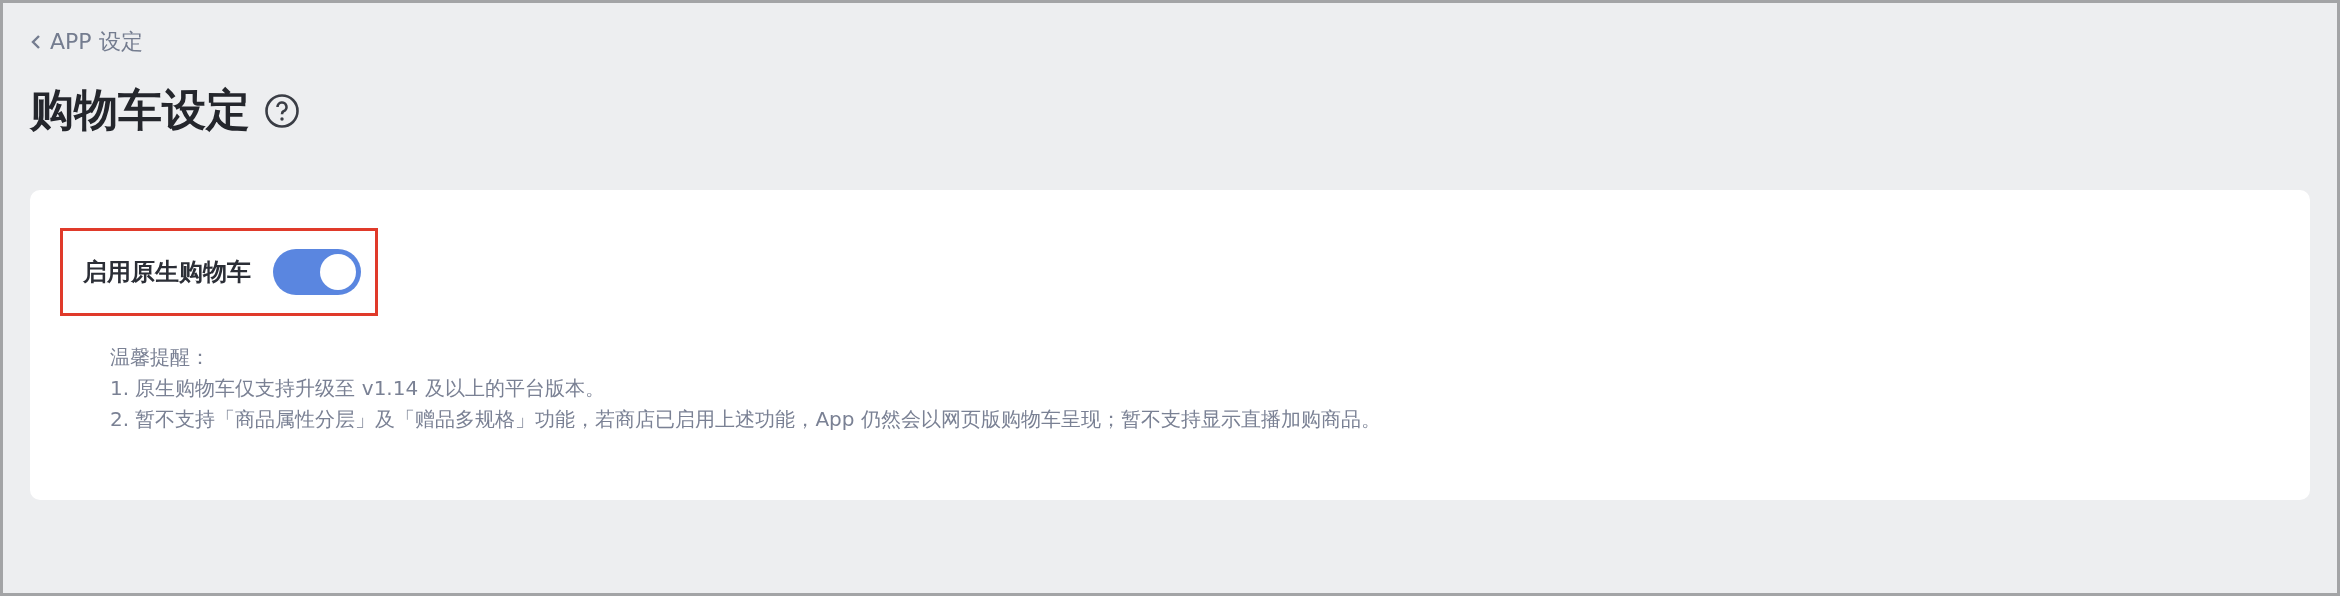 The width and height of the screenshot is (2340, 596). Describe the element at coordinates (140, 110) in the screenshot. I see `page-title: 购物车设定` at that location.